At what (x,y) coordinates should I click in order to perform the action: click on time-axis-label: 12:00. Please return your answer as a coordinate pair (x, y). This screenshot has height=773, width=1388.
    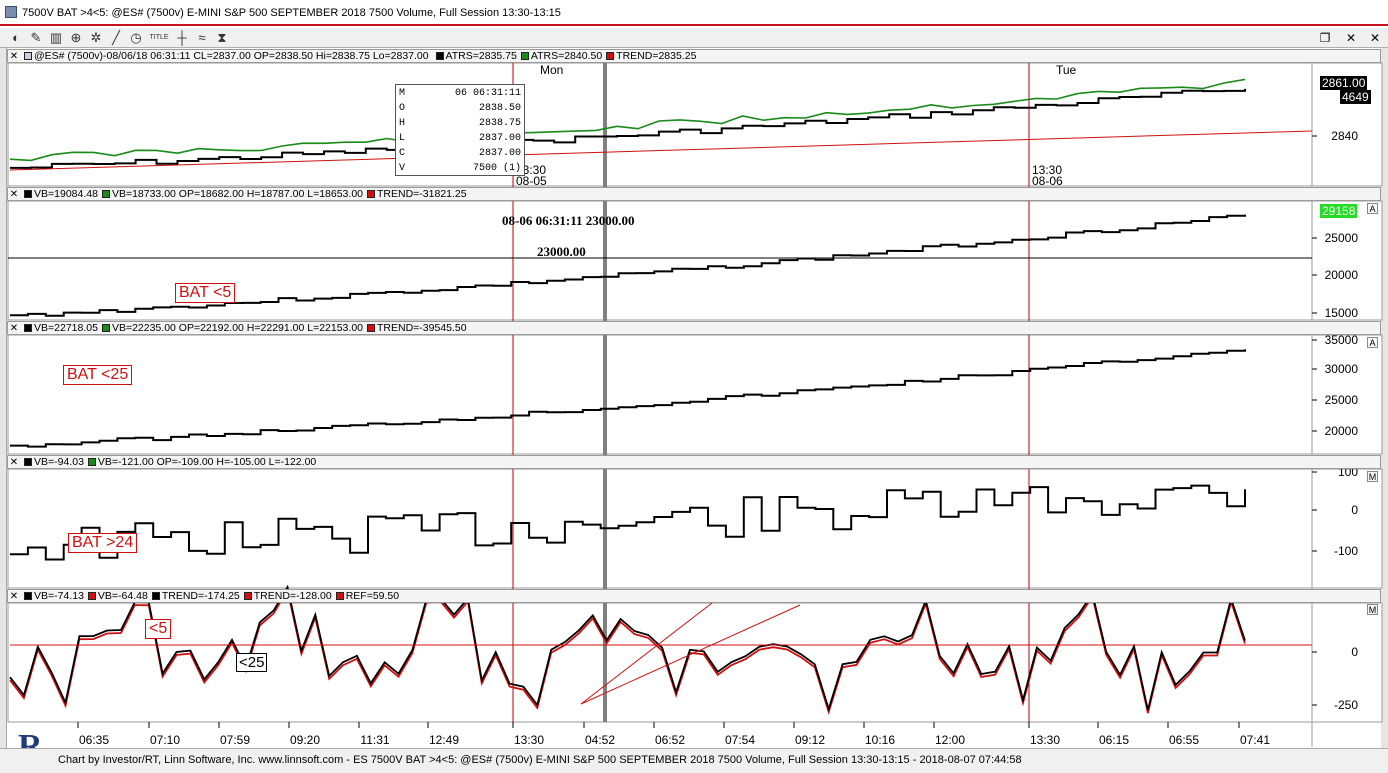
    Looking at the image, I should click on (950, 740).